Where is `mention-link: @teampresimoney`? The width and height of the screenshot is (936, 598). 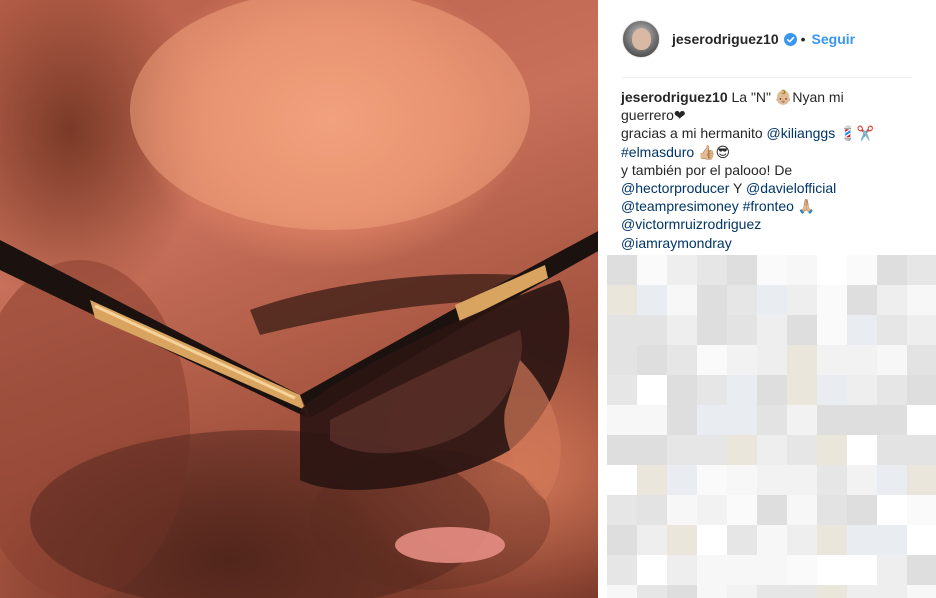 mention-link: @teampresimoney is located at coordinates (680, 206).